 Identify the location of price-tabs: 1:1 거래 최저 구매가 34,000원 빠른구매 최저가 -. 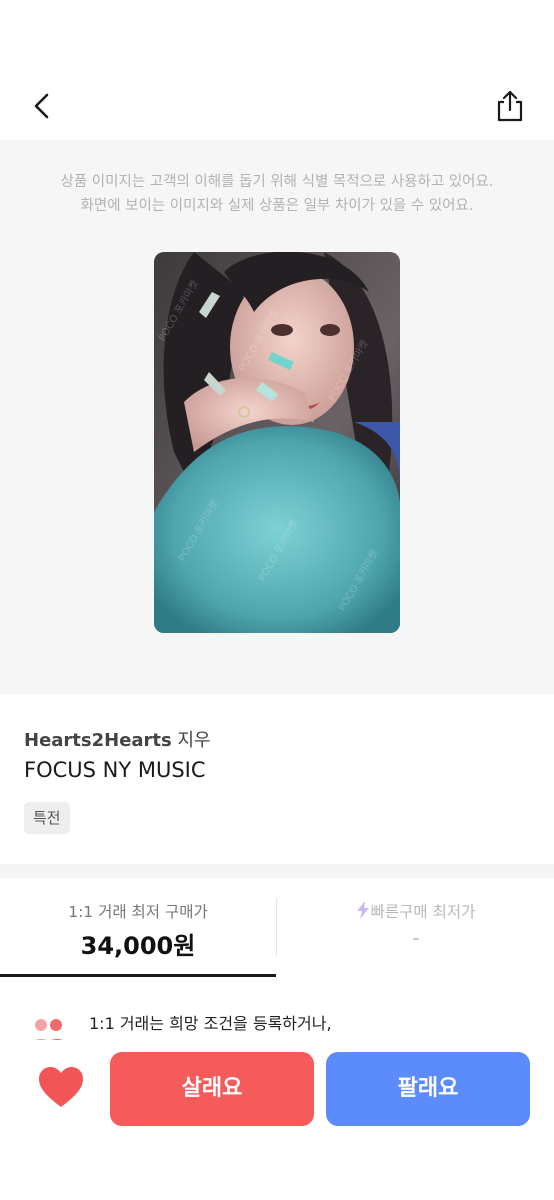
(277, 928).